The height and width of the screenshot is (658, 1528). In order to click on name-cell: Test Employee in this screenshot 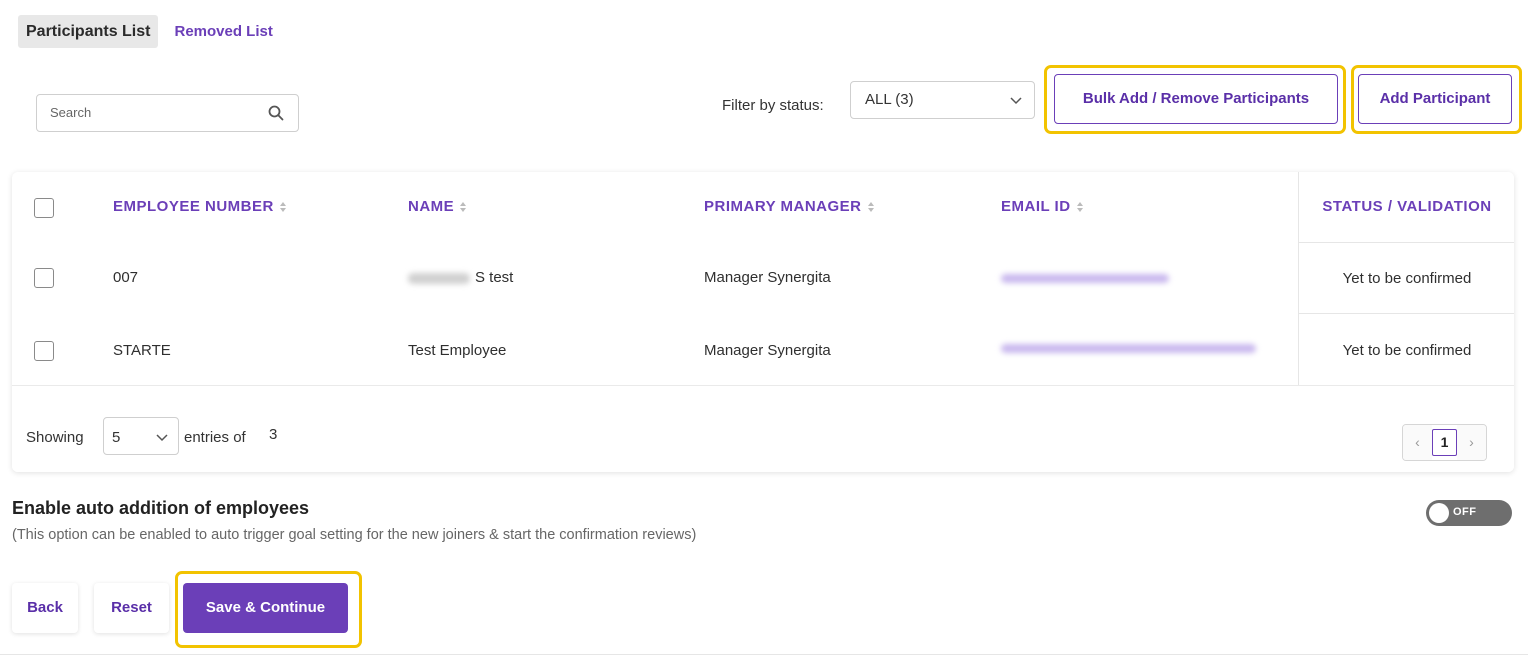, I will do `click(457, 350)`.